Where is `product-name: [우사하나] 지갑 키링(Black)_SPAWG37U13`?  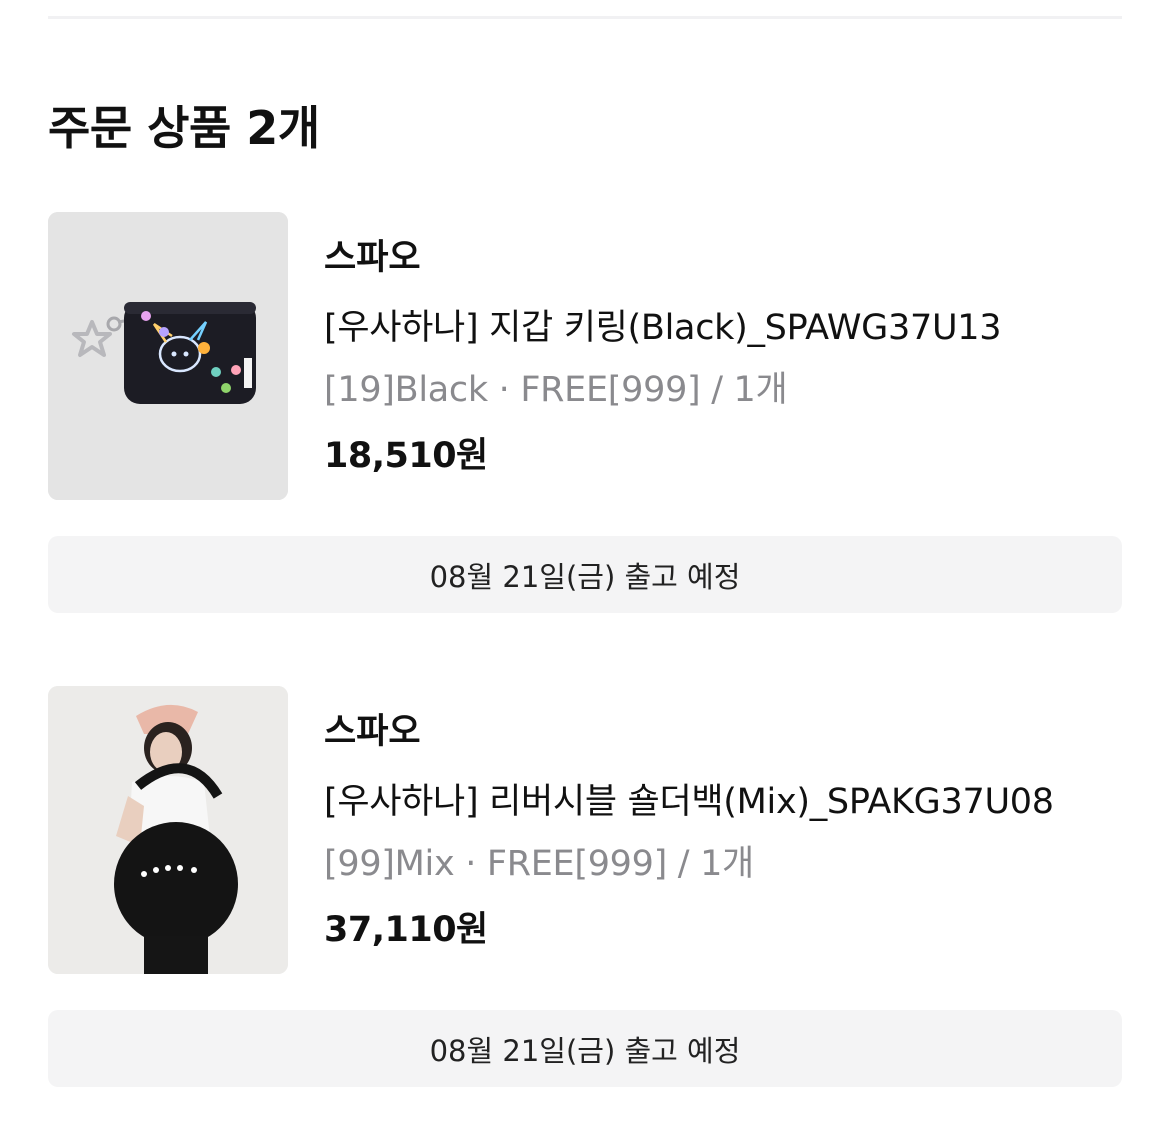
product-name: [우사하나] 지갑 키링(Black)_SPAWG37U13 is located at coordinates (663, 328).